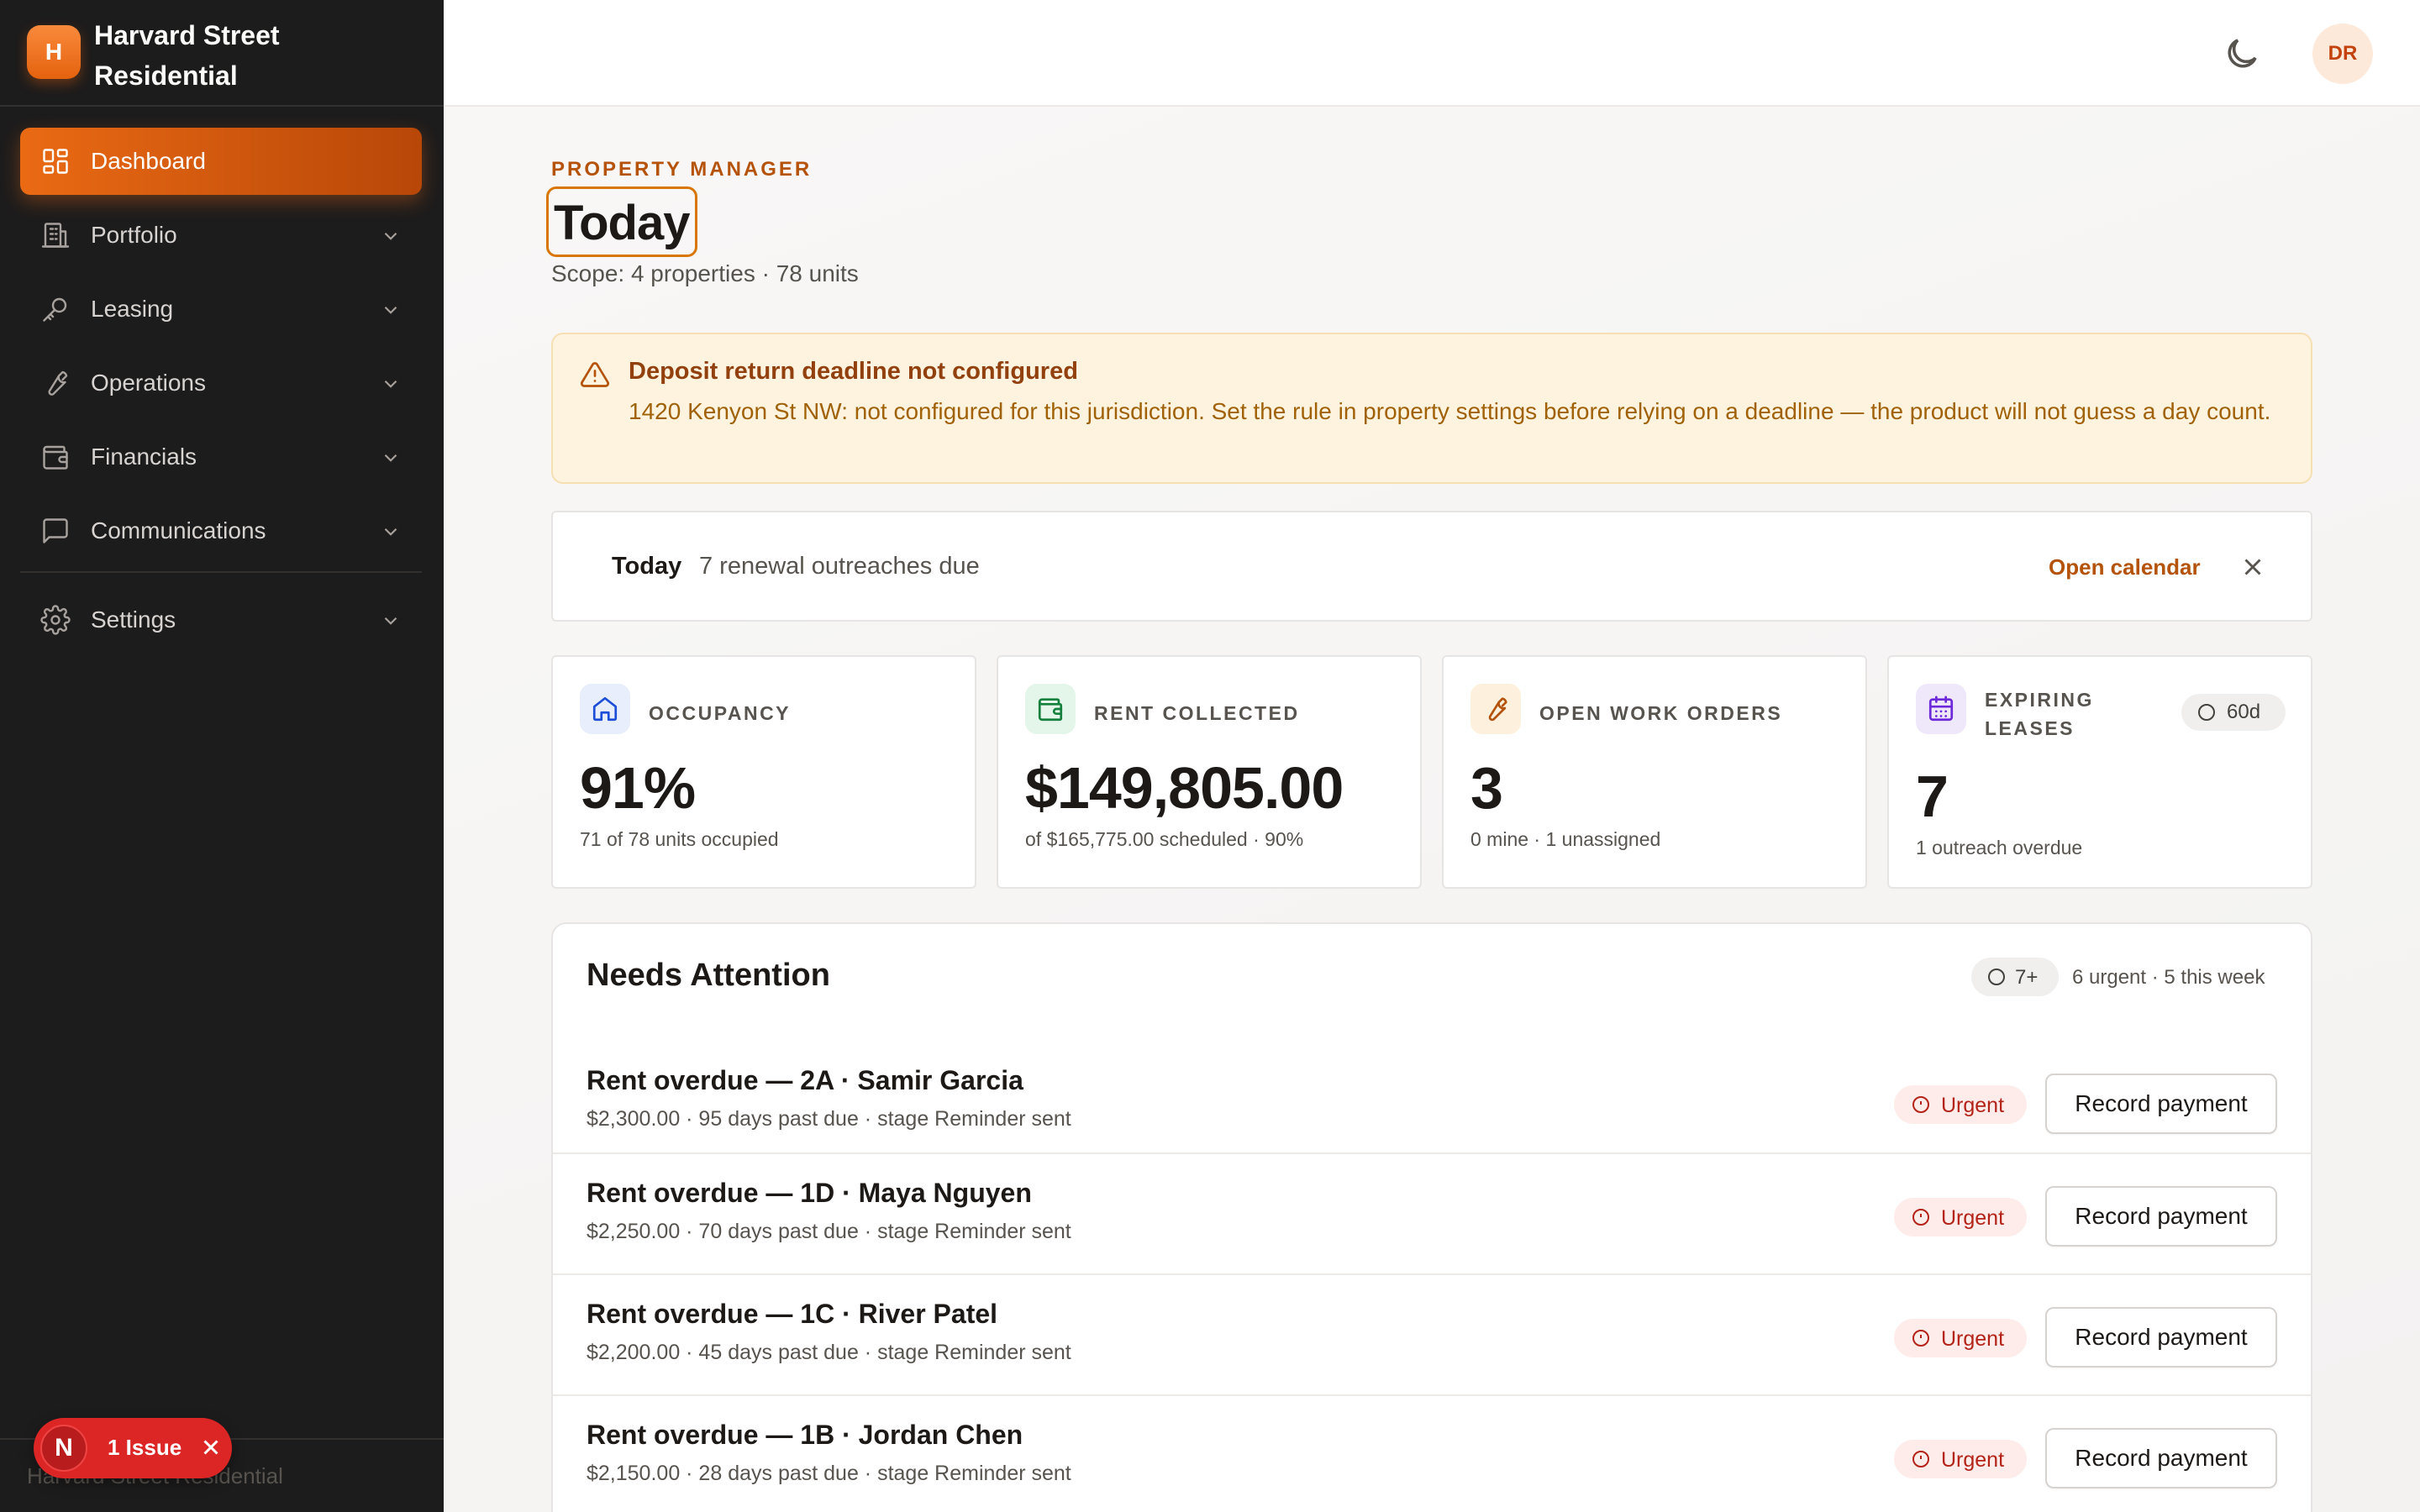  What do you see at coordinates (221, 383) in the screenshot?
I see `sidebar-item-operations: Operations` at bounding box center [221, 383].